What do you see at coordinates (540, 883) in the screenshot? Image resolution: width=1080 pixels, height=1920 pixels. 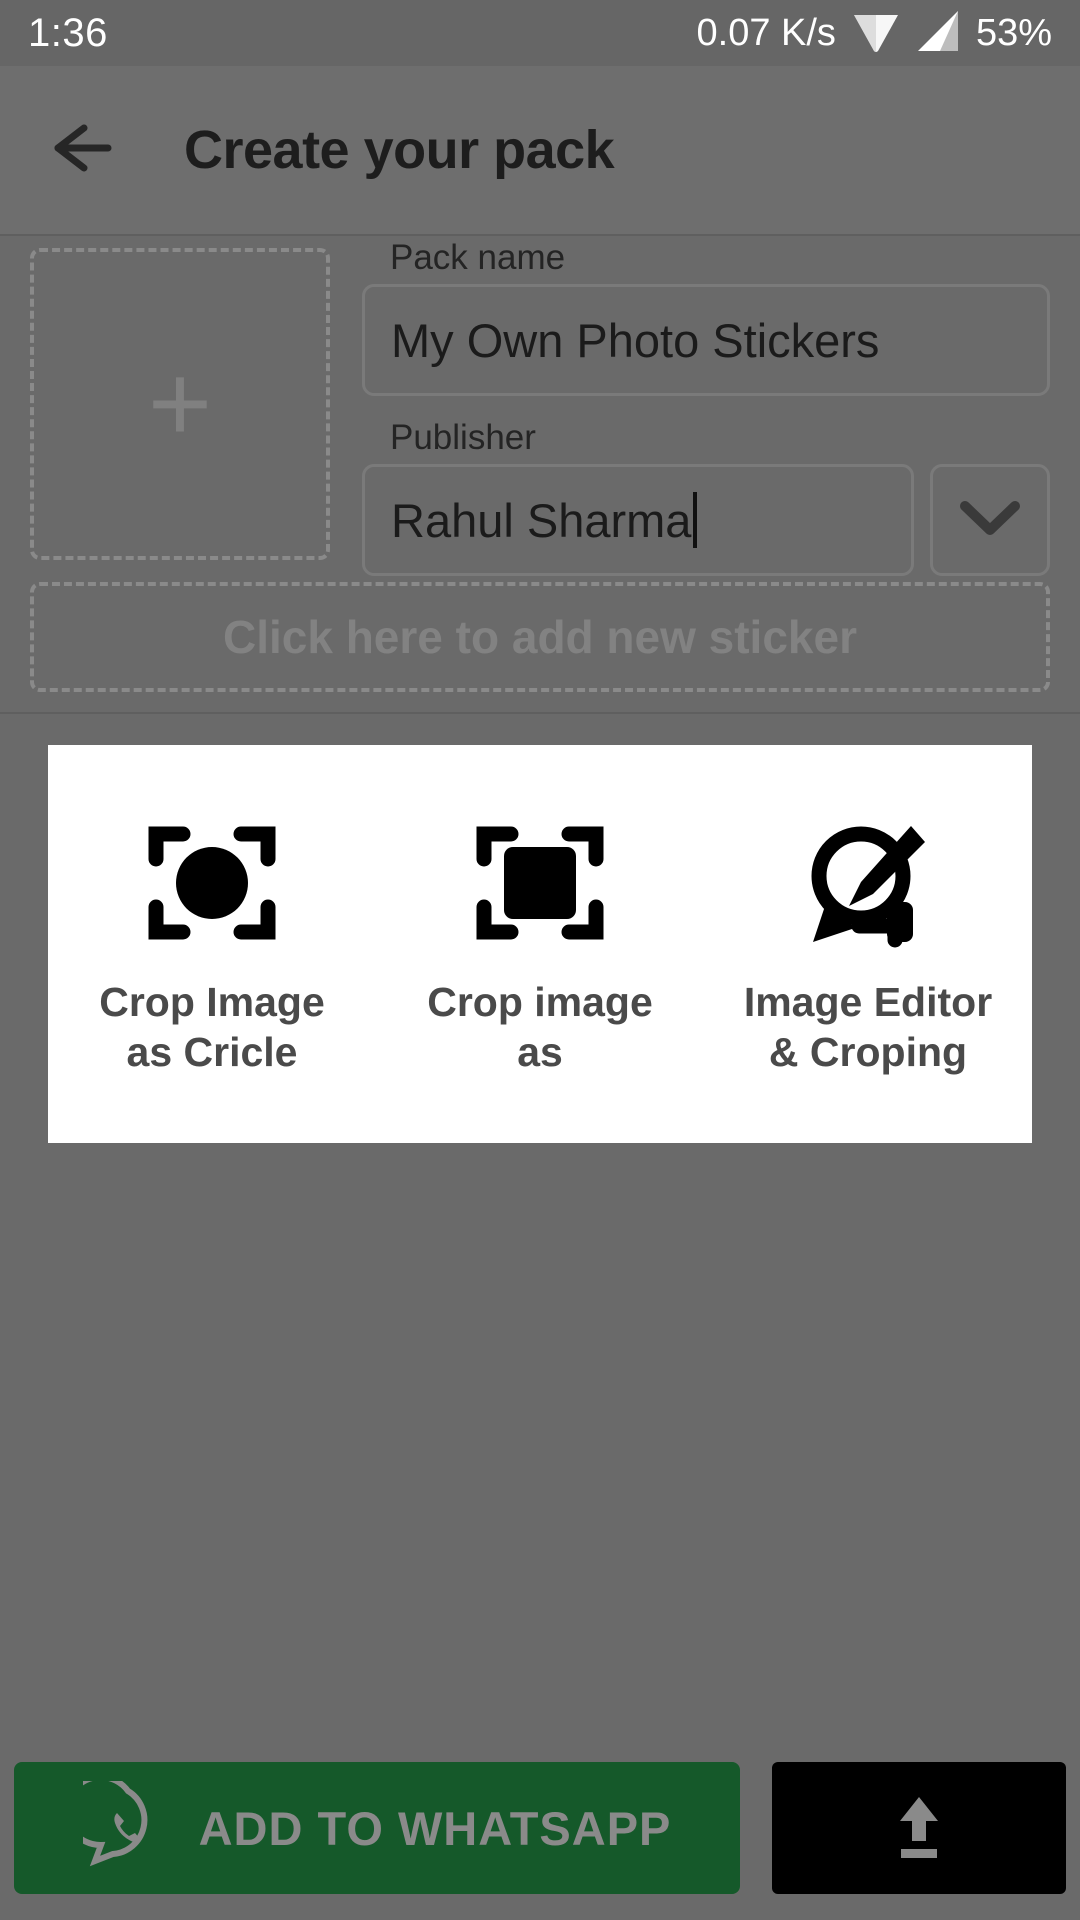 I see `crop-square-icon` at bounding box center [540, 883].